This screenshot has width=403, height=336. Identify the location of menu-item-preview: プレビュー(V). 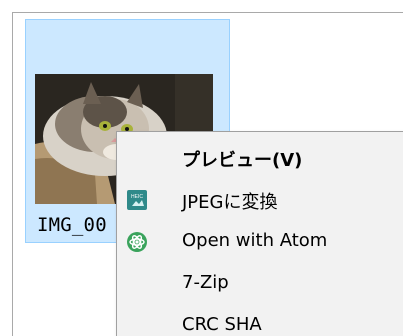
(260, 158).